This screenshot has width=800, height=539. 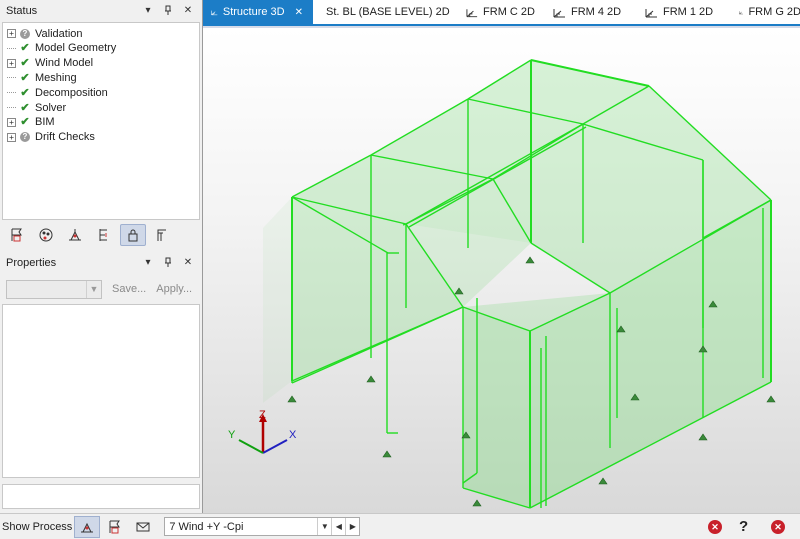 I want to click on process-loads-button, so click(x=87, y=526).